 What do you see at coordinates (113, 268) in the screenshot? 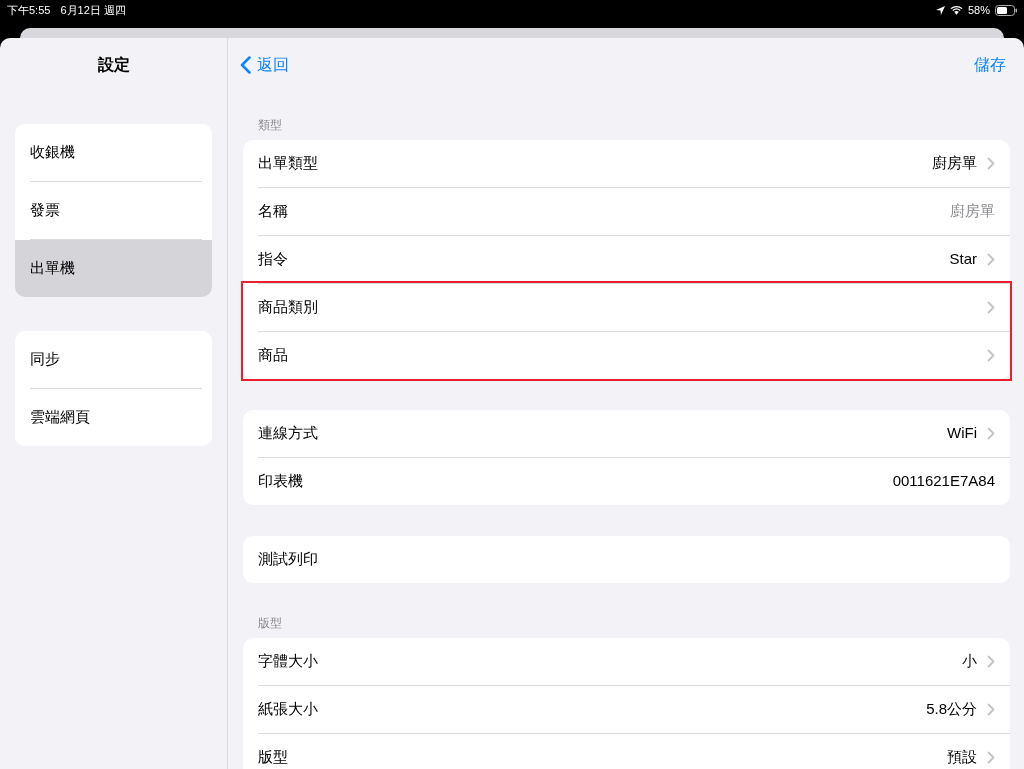
I see `sidebar-item: 出單機` at bounding box center [113, 268].